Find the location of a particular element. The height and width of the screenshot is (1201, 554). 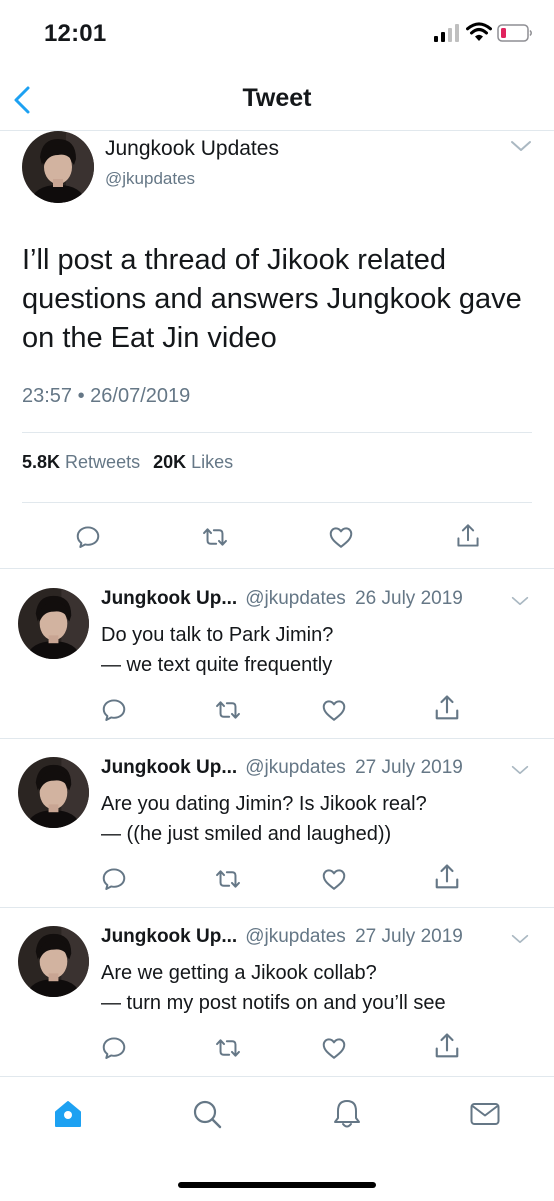

reply-header: Jungkook Up... @jkupdates 26 July 2019 is located at coordinates (282, 599).